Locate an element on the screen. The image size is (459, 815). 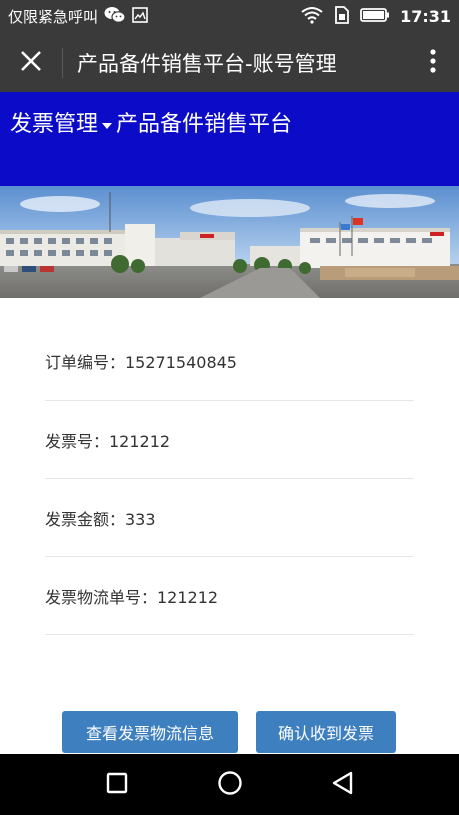
close-button is located at coordinates (31, 62).